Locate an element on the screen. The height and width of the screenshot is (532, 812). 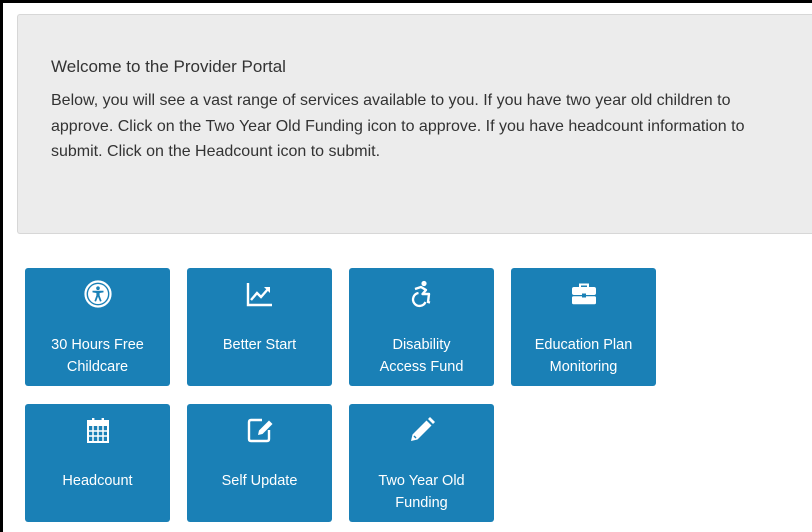
wheelchair-icon is located at coordinates (422, 294).